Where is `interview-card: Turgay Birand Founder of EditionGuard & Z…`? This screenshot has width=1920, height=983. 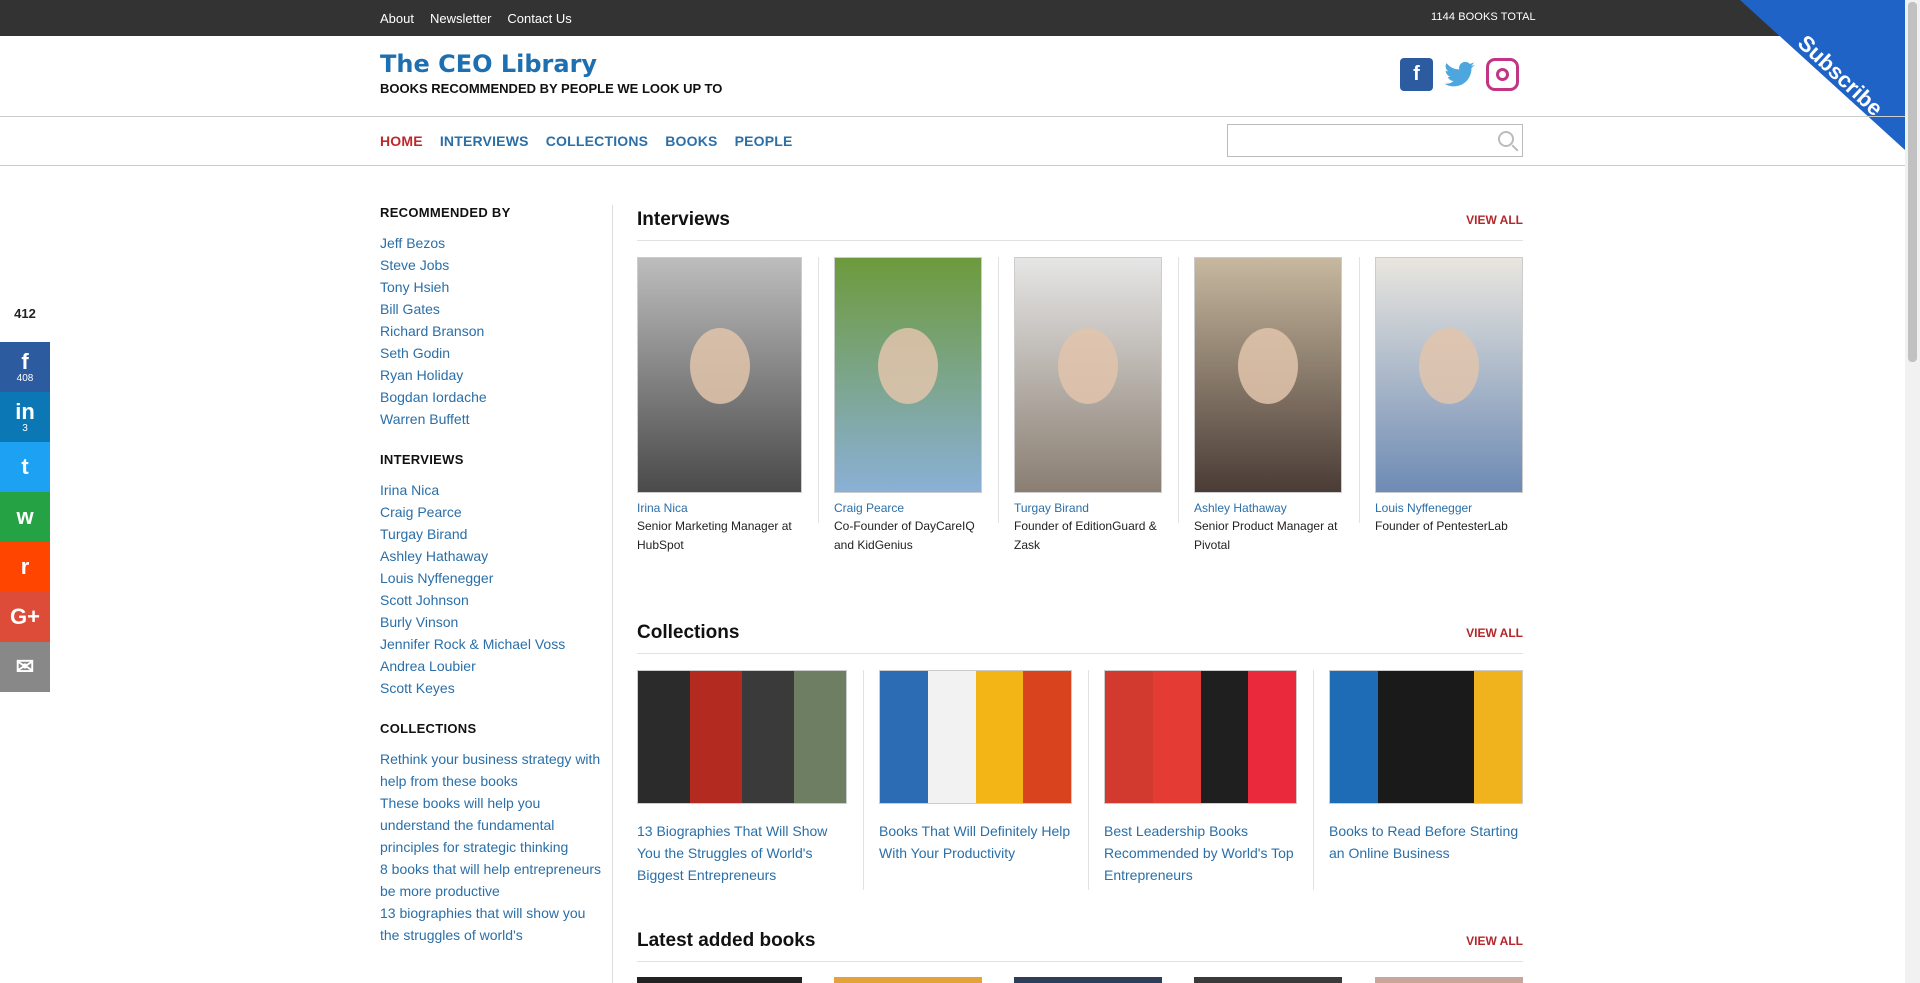 interview-card: Turgay Birand Founder of EditionGuard & Z… is located at coordinates (1088, 406).